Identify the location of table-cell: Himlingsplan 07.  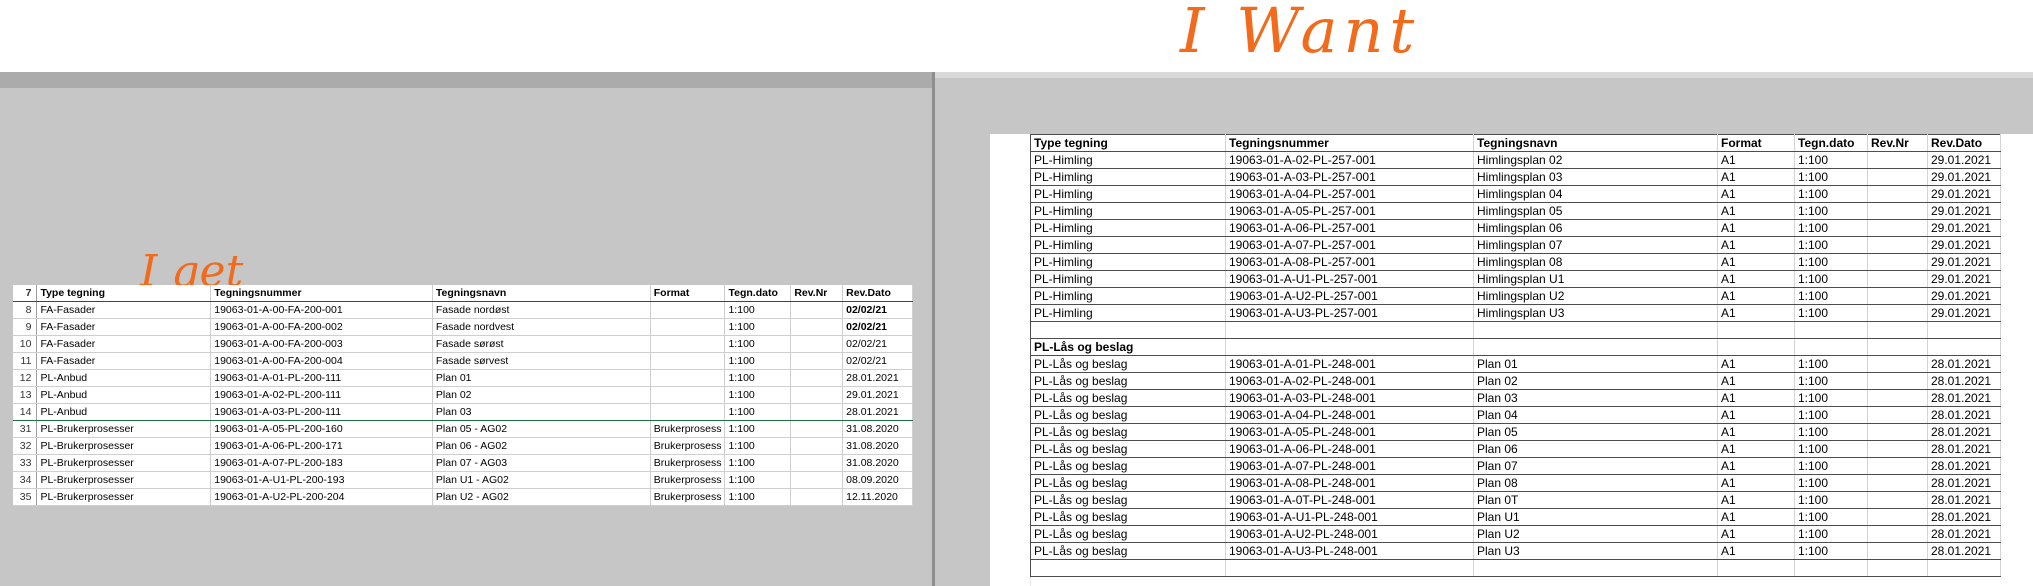
(1595, 245).